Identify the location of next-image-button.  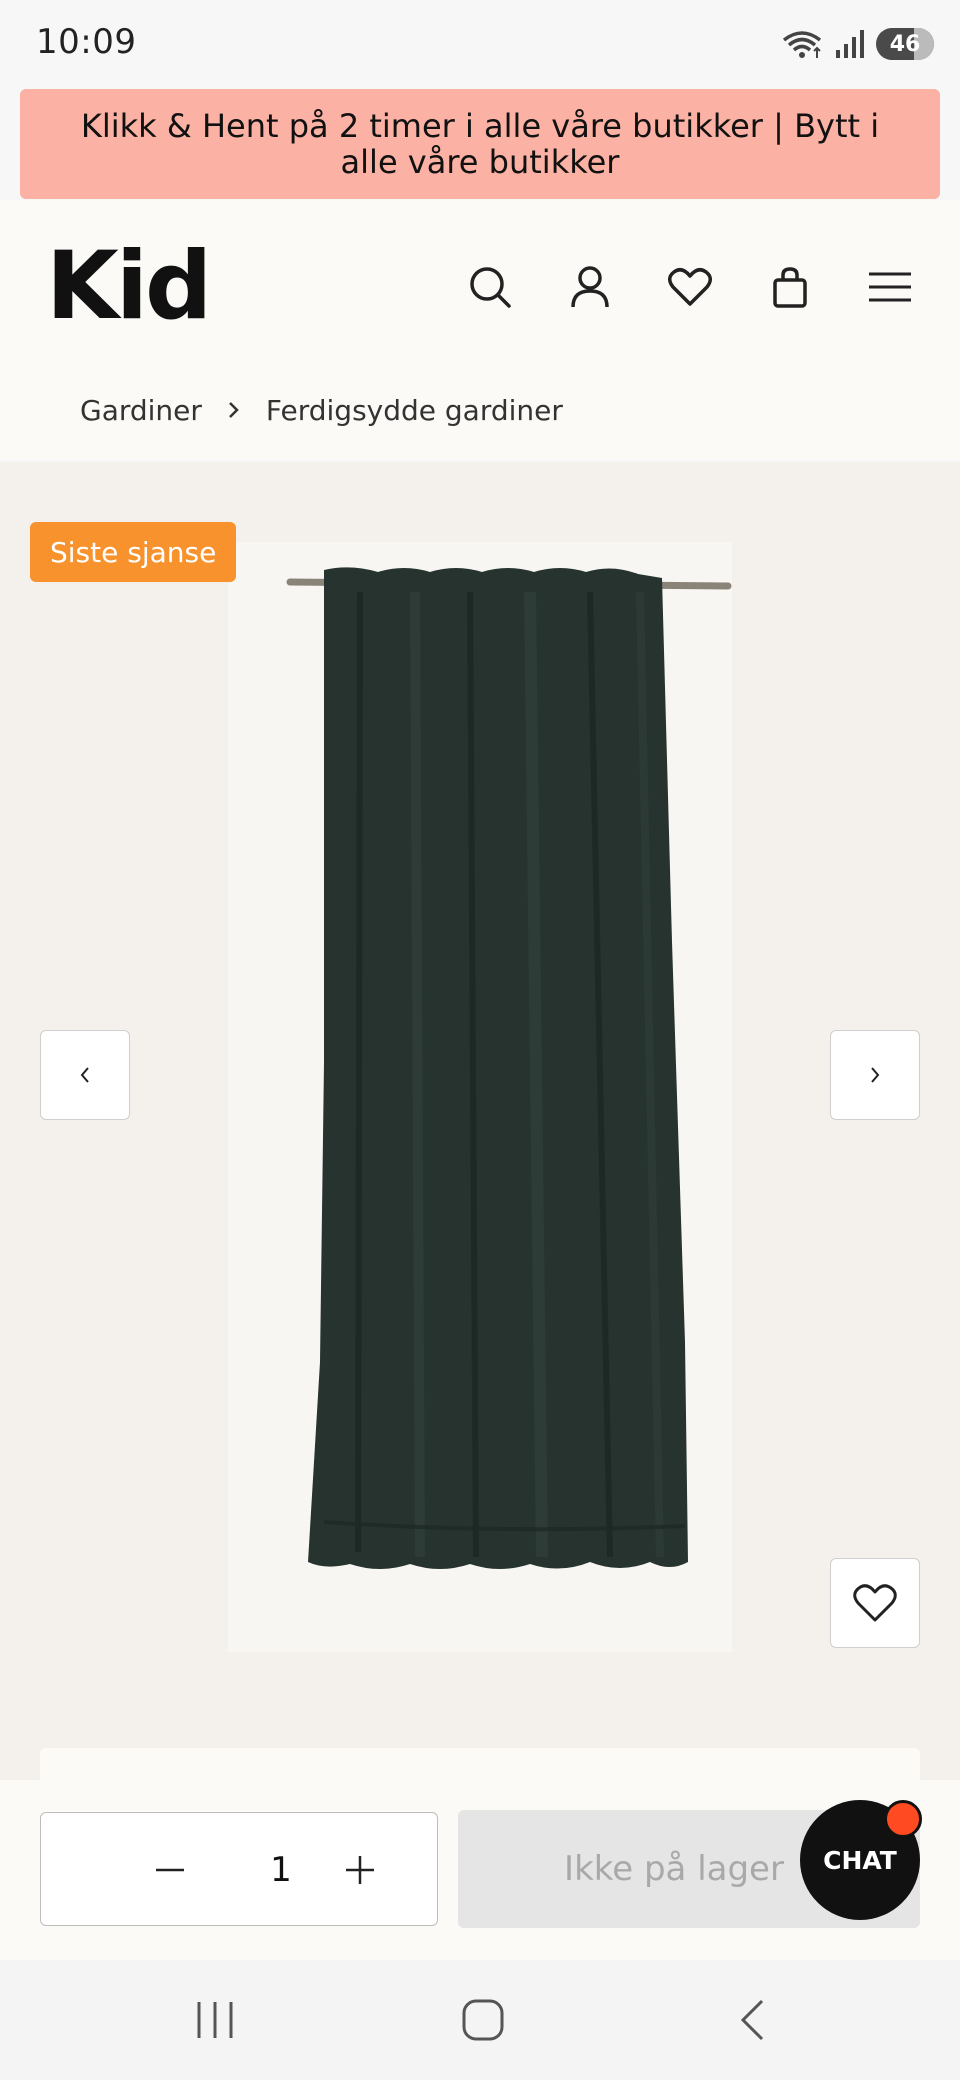
(875, 1075).